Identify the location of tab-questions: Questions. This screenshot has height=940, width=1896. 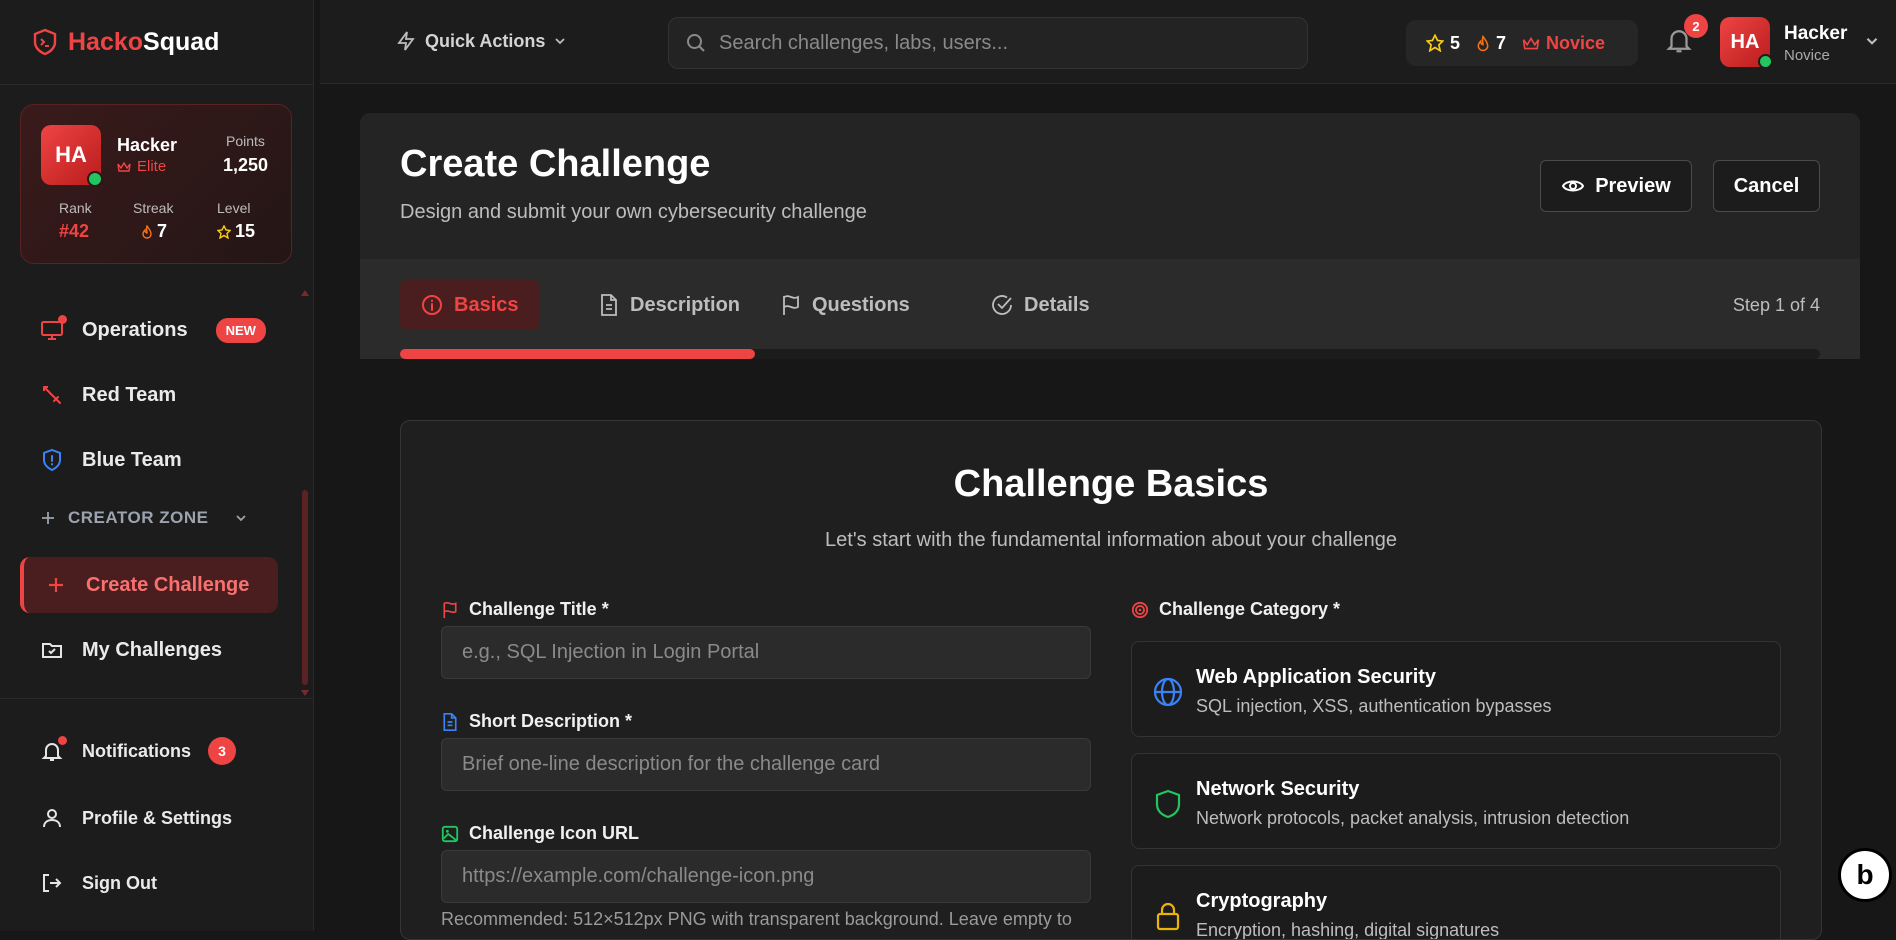
(845, 305).